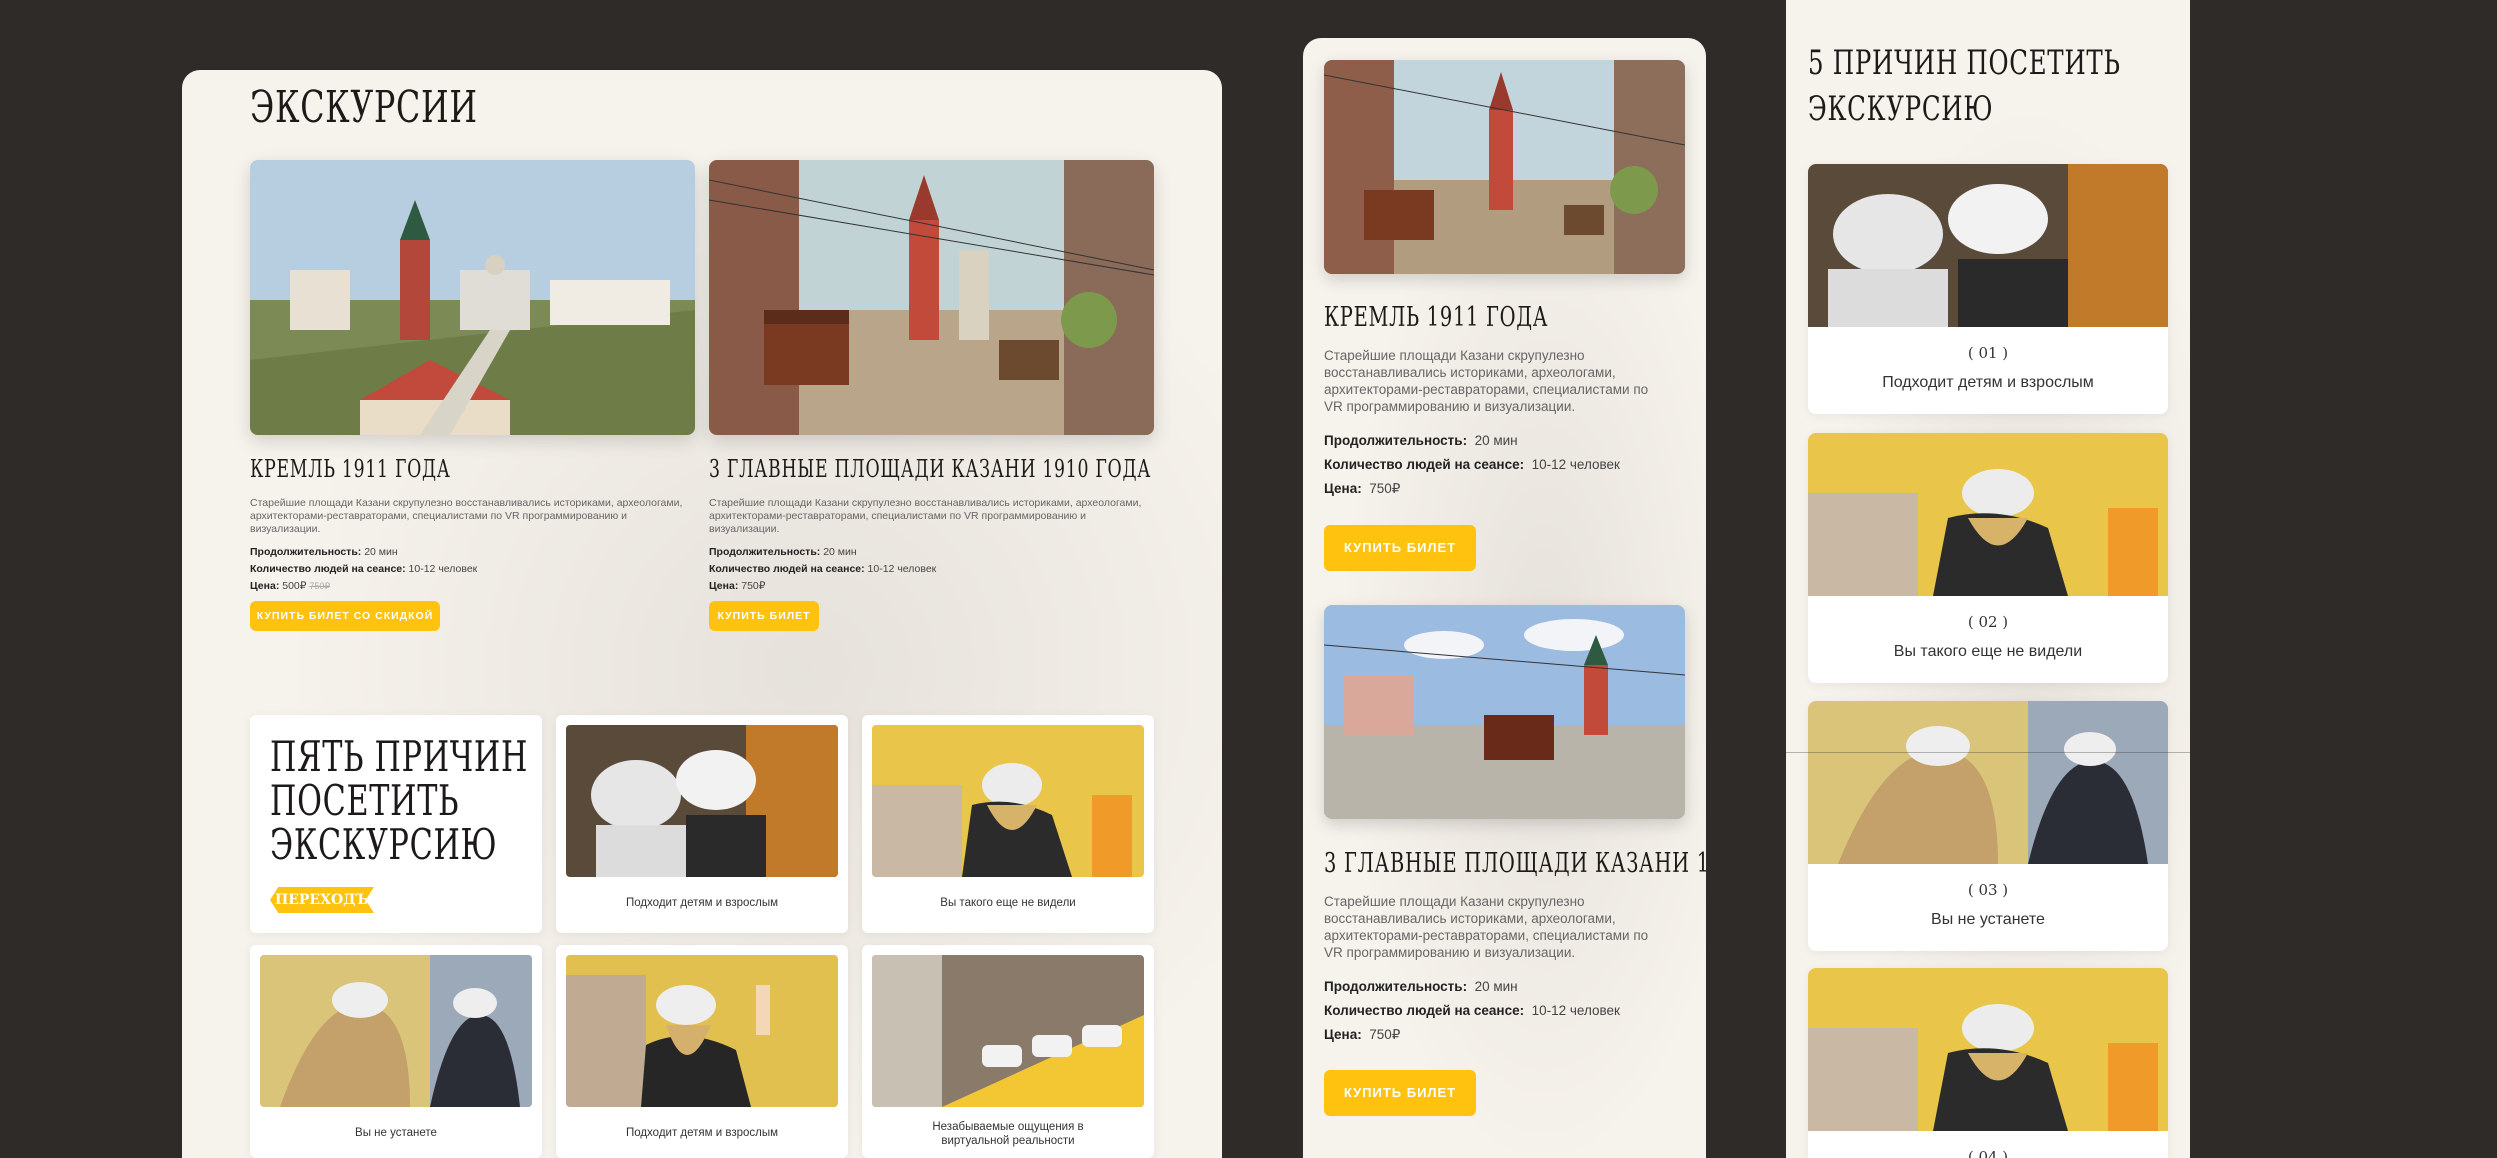 Image resolution: width=2497 pixels, height=1158 pixels. I want to click on reasons-heading-card: ПЯТЬ ПРИЧИН ПОСЕТИТЬ ЭКСКУРСИЮ ПЕРЕХОДЪ, so click(396, 824).